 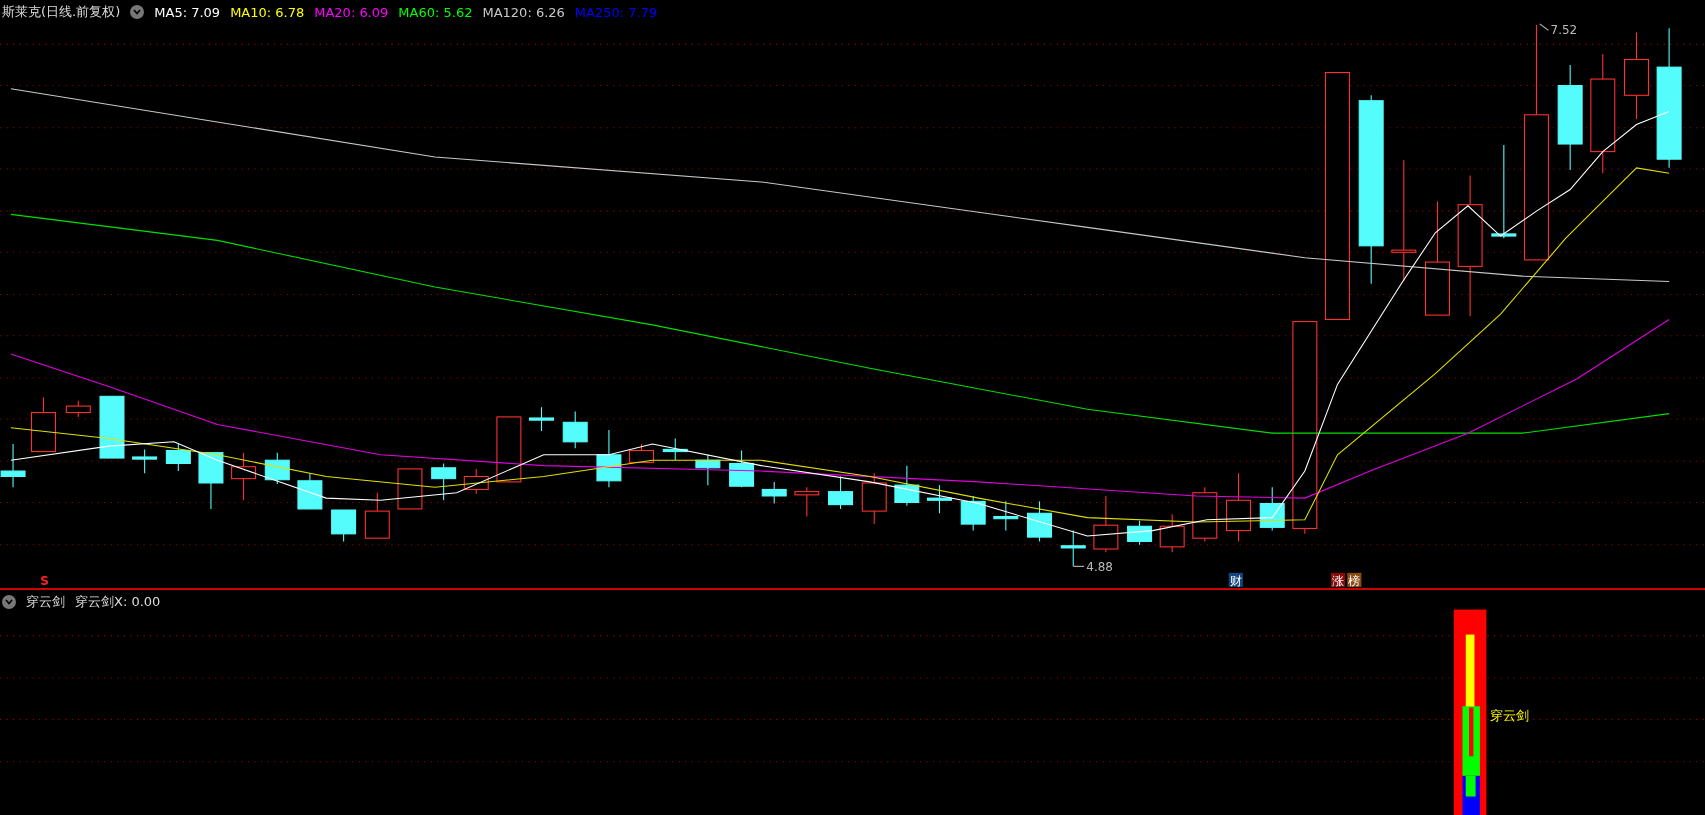 I want to click on indicator-name: 穿云剑, so click(x=45, y=602).